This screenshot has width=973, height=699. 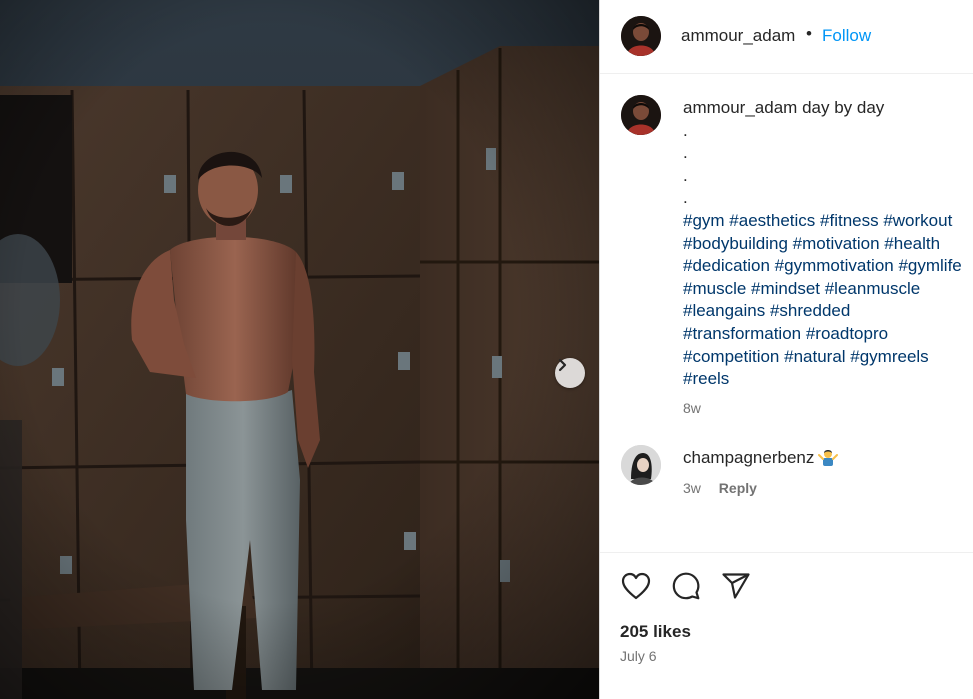 I want to click on likes-count: 205 likes, so click(x=655, y=632).